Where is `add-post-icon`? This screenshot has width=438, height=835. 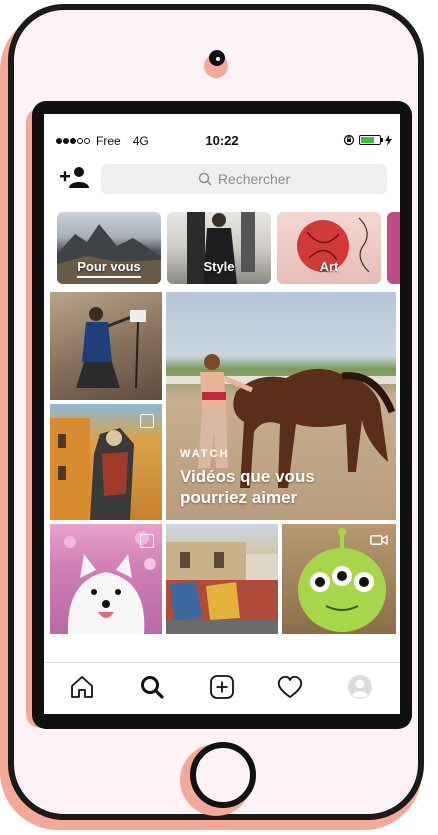
add-post-icon is located at coordinates (222, 687).